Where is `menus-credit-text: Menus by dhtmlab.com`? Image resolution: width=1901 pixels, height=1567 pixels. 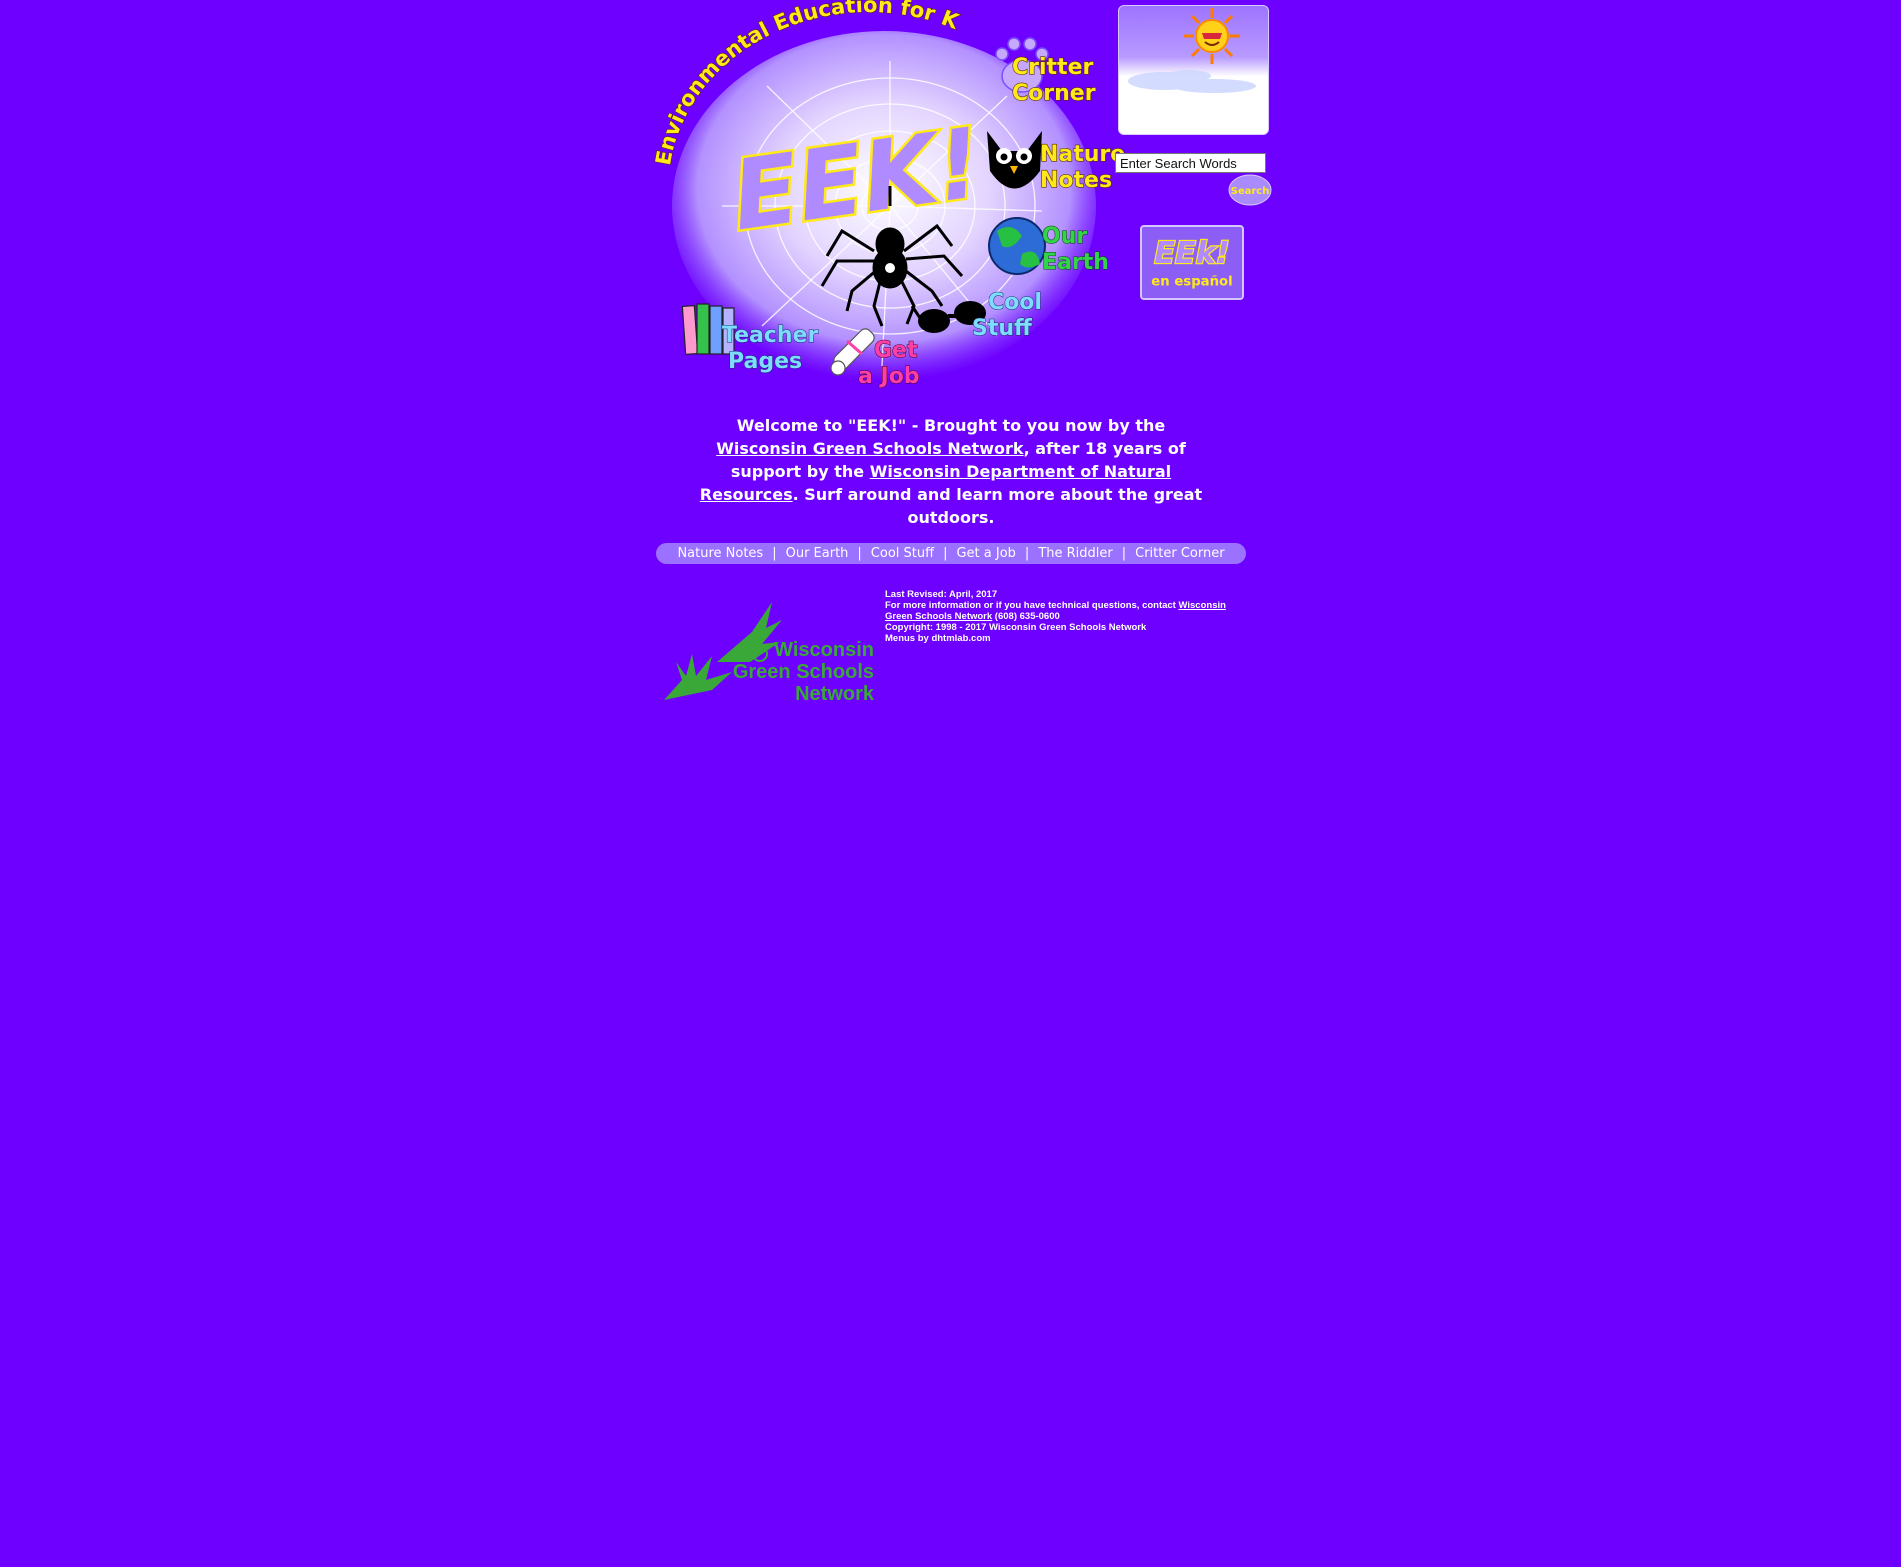
menus-credit-text: Menus by dhtmlab.com is located at coordinates (938, 638).